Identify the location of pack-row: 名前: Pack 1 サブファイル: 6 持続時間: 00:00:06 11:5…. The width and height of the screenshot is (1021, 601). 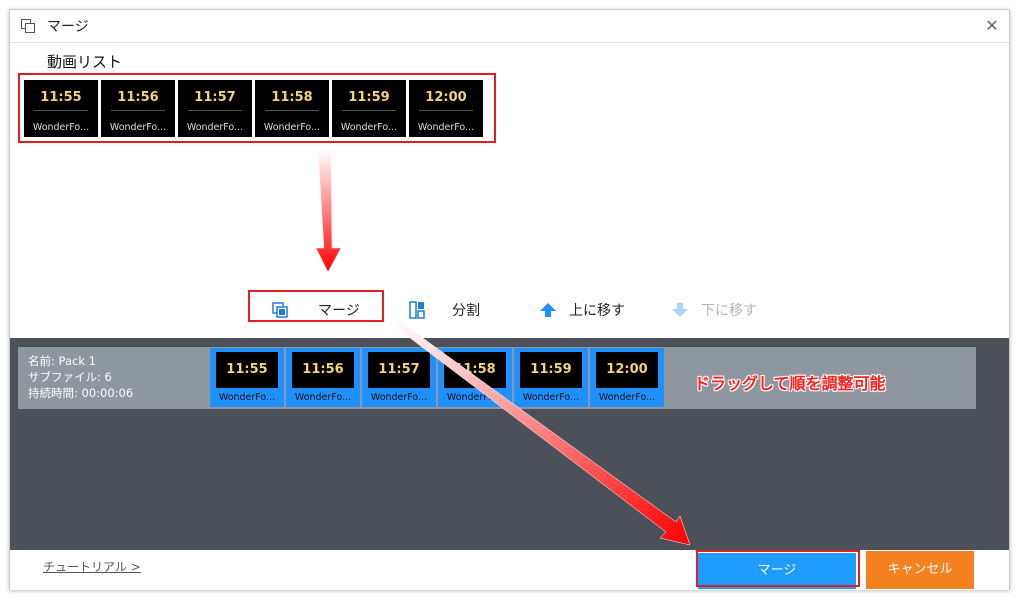
(497, 378).